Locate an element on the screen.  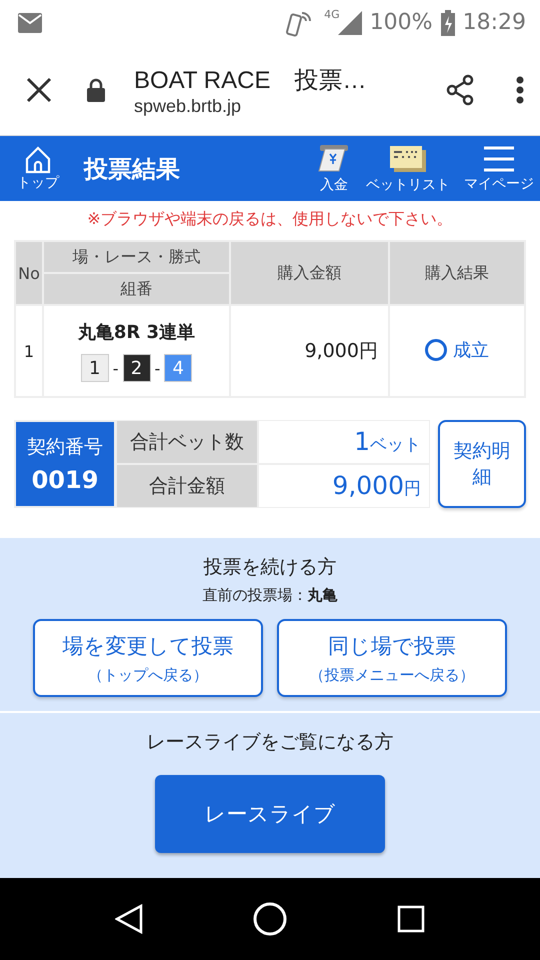
header-link: マイページ is located at coordinates (499, 168).